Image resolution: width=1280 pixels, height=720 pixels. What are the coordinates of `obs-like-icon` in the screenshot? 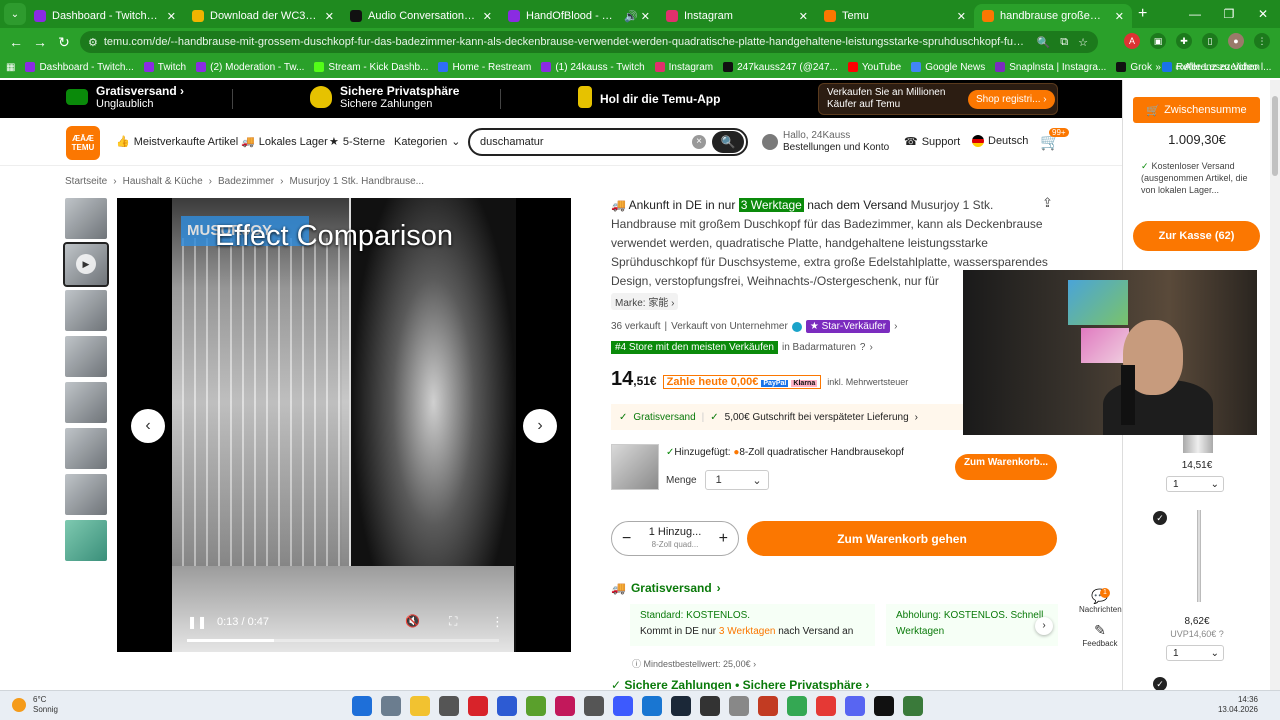 It's located at (768, 706).